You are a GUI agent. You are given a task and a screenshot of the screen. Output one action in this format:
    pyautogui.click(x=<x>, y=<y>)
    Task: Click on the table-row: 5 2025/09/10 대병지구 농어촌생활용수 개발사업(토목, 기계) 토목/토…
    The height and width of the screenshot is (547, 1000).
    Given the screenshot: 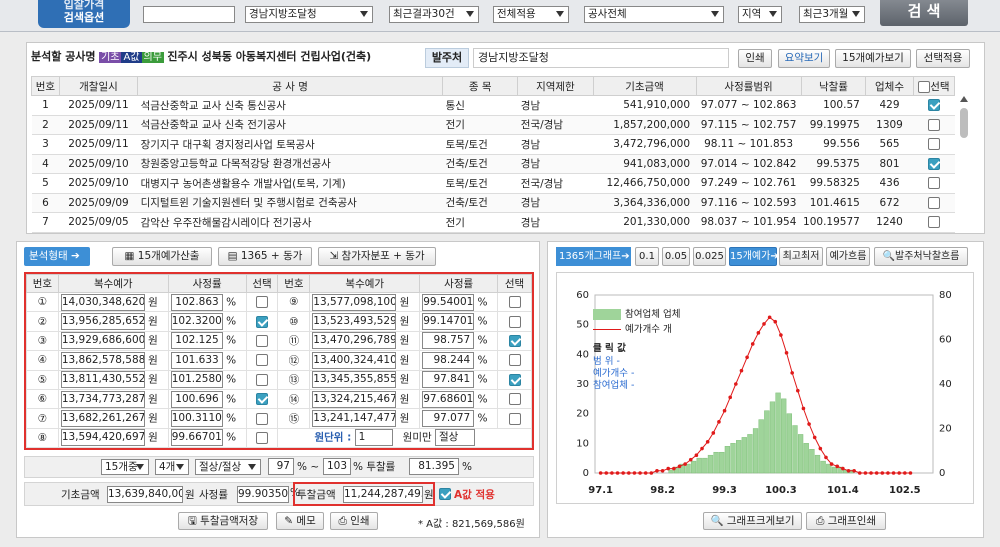 What is the action you would take?
    pyautogui.click(x=493, y=183)
    